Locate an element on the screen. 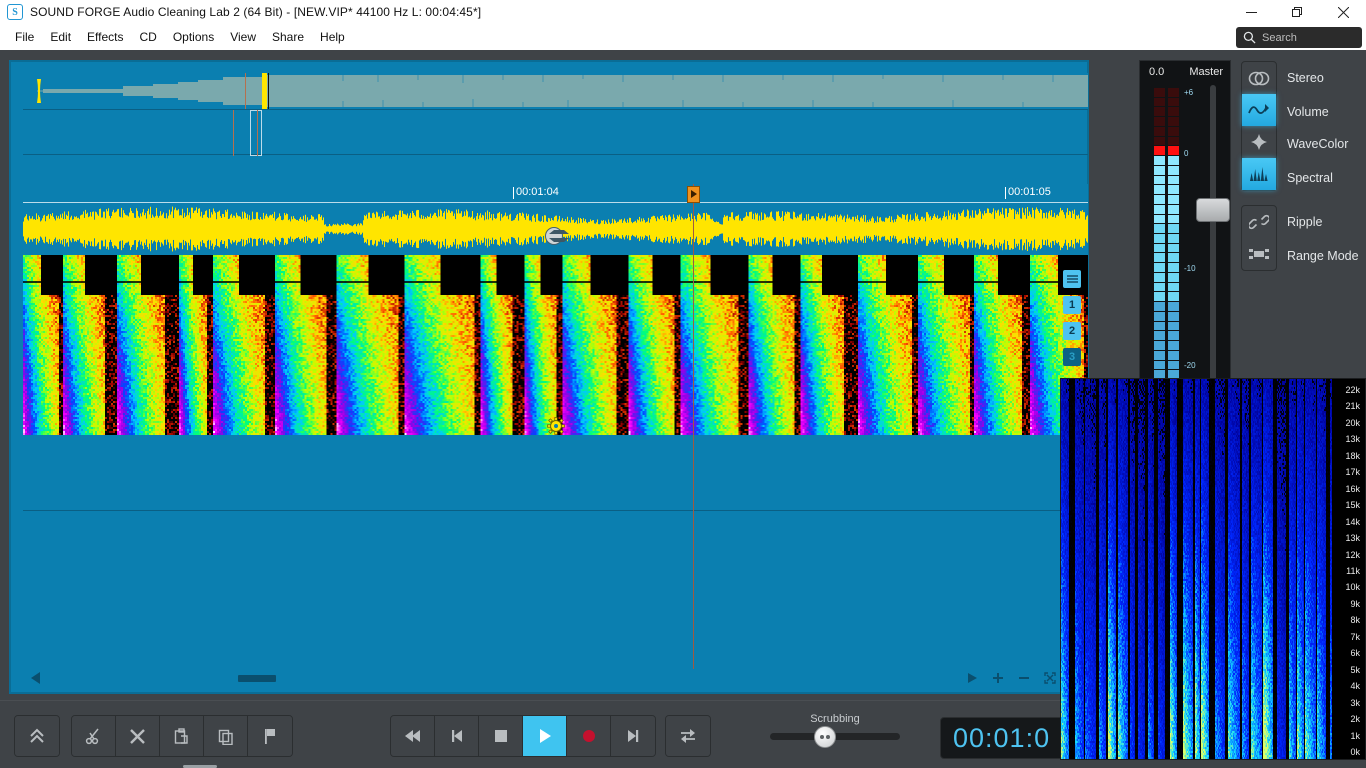 The width and height of the screenshot is (1366, 768). time-display-value: 00:01:0 is located at coordinates (1002, 737).